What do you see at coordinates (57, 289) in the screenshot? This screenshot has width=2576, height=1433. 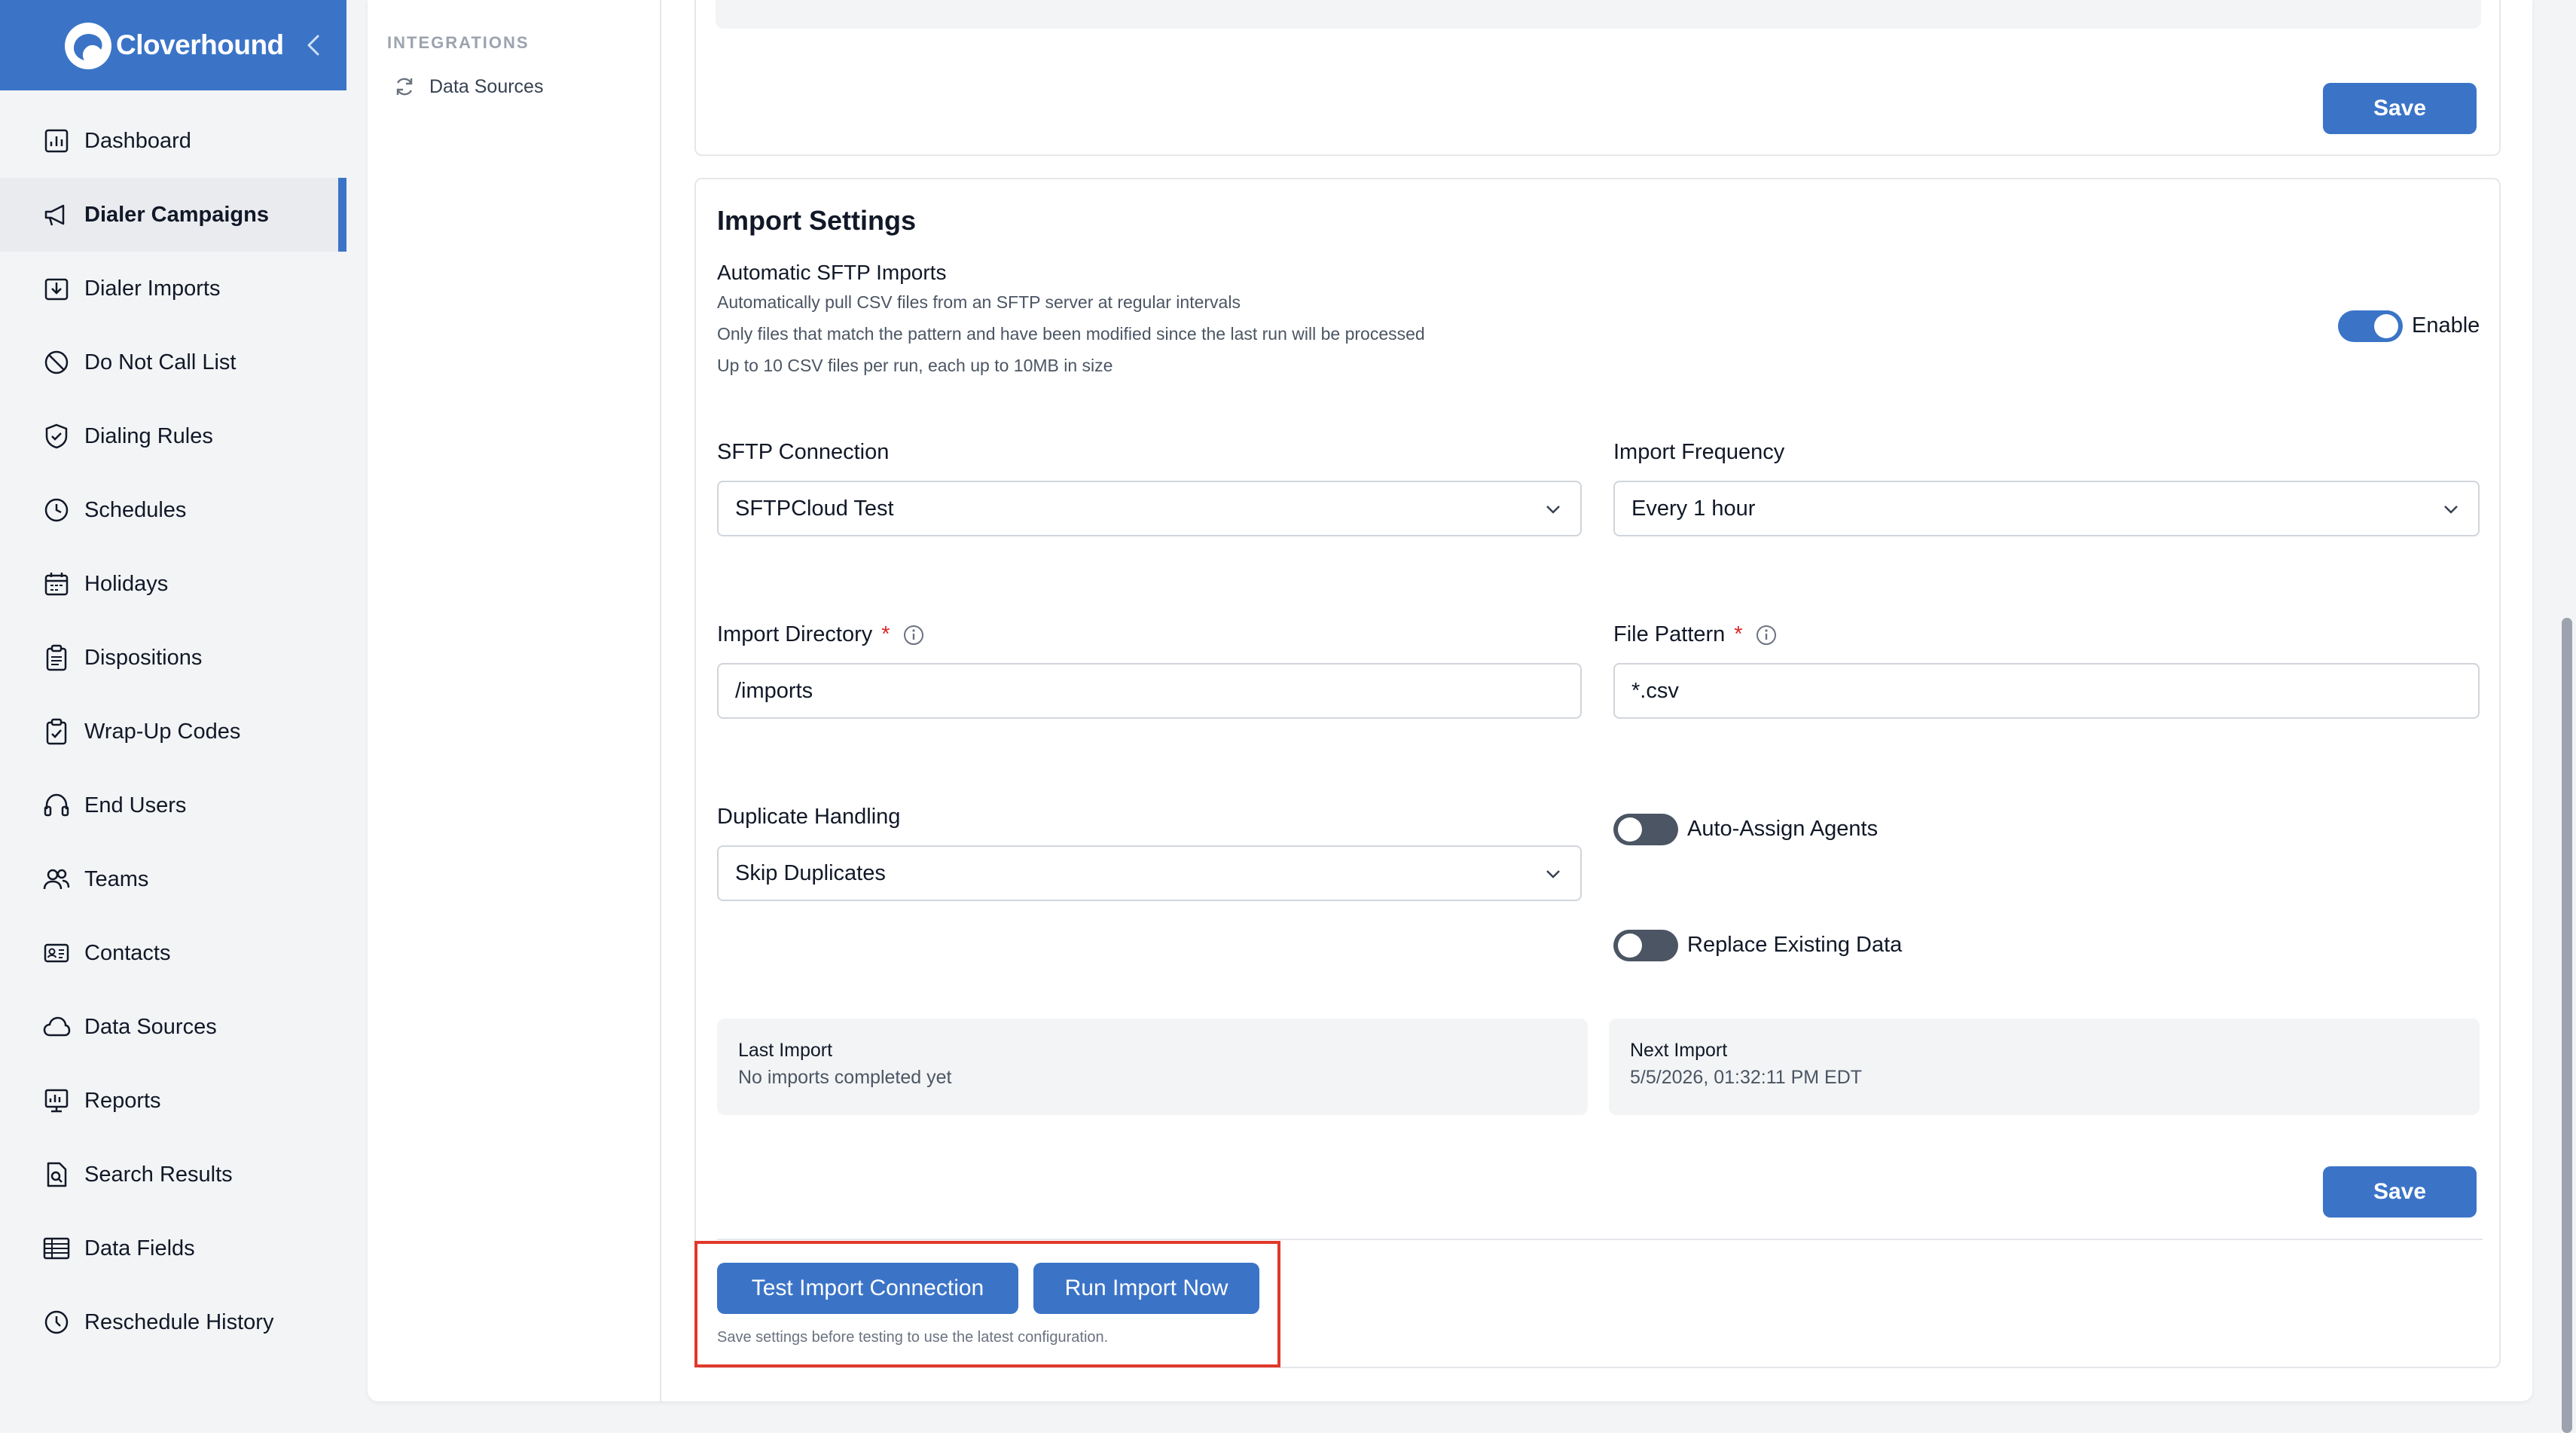 I see `import-icon` at bounding box center [57, 289].